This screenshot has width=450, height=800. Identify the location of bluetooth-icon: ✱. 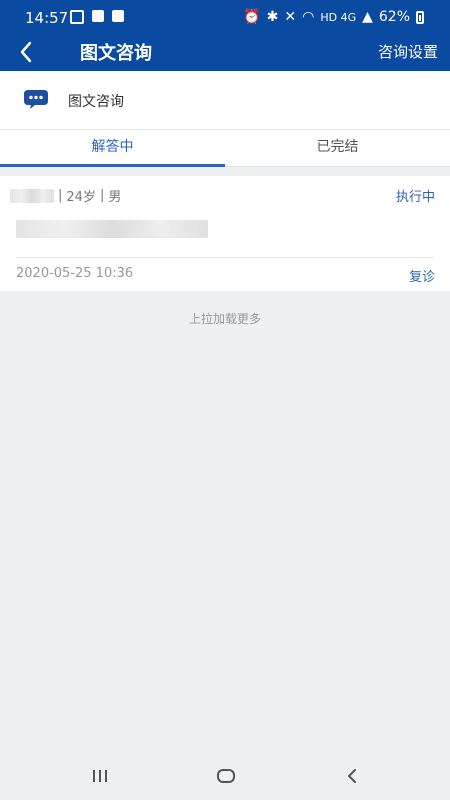
(272, 17).